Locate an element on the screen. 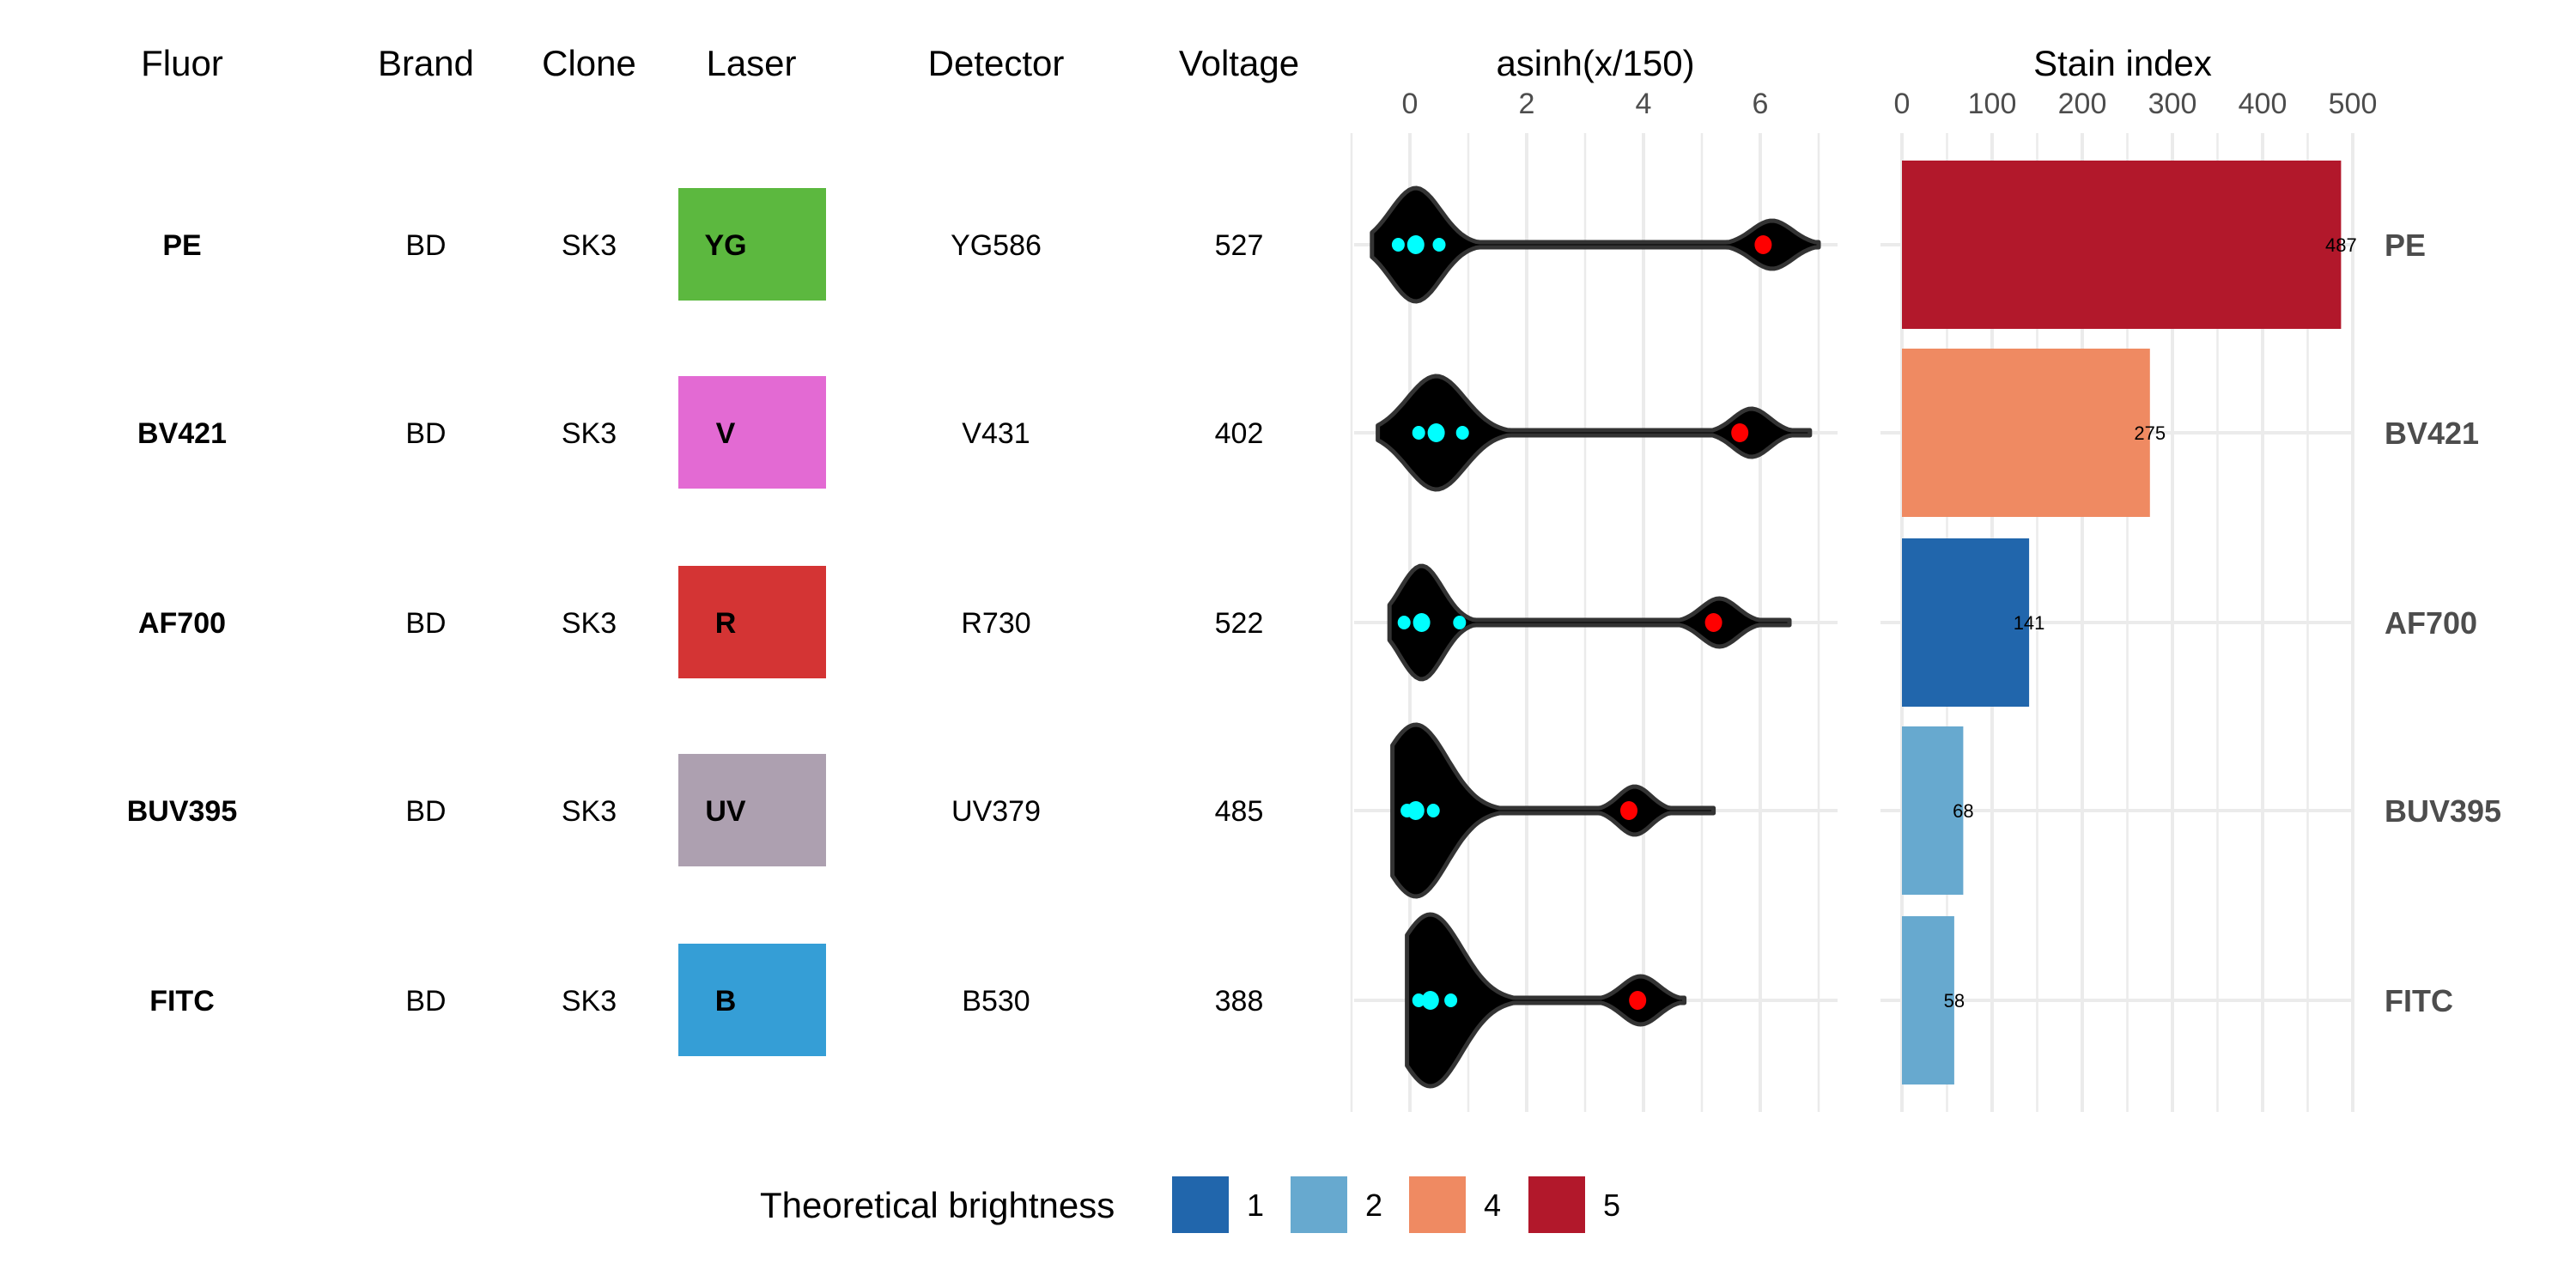 The height and width of the screenshot is (1288, 2576). header-laser: Laser is located at coordinates (751, 63).